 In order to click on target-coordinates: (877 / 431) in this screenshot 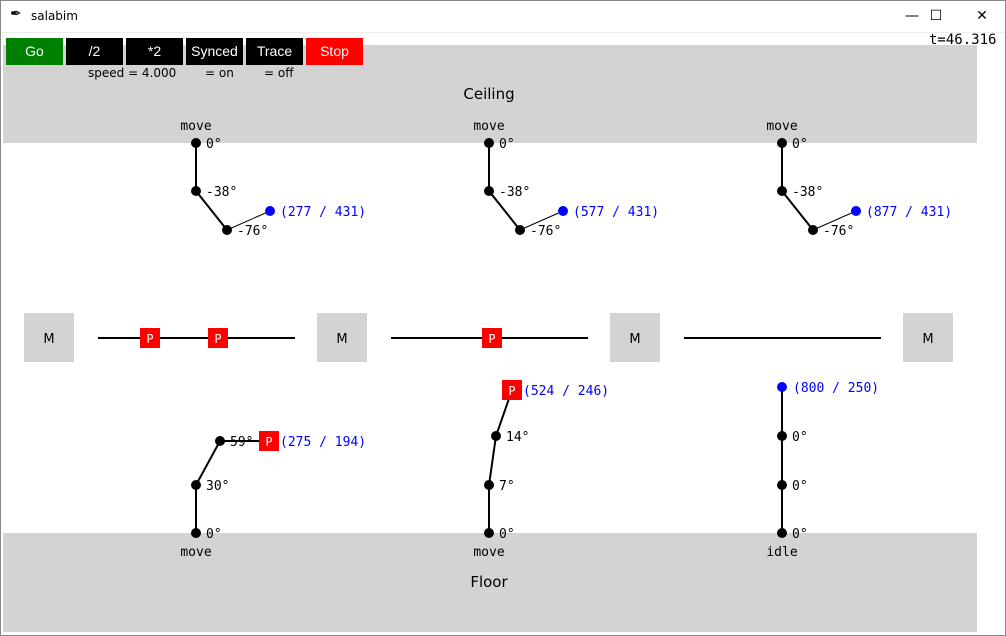, I will do `click(909, 212)`.